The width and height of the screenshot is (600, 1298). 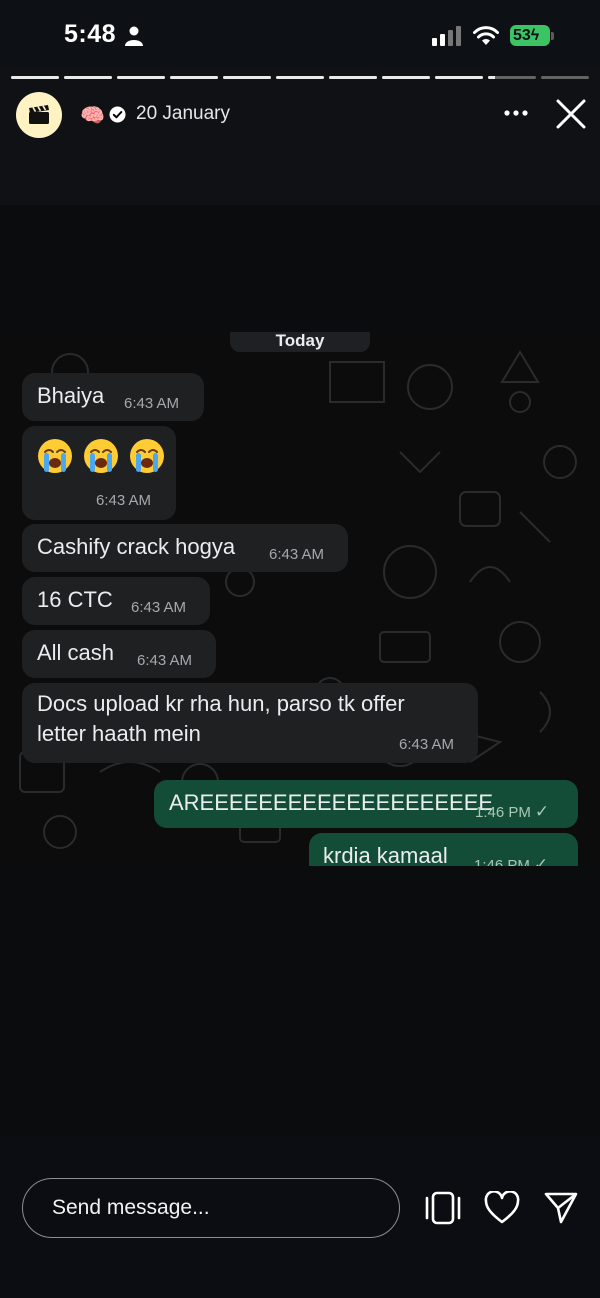 What do you see at coordinates (300, 268) in the screenshot?
I see `story-top-band` at bounding box center [300, 268].